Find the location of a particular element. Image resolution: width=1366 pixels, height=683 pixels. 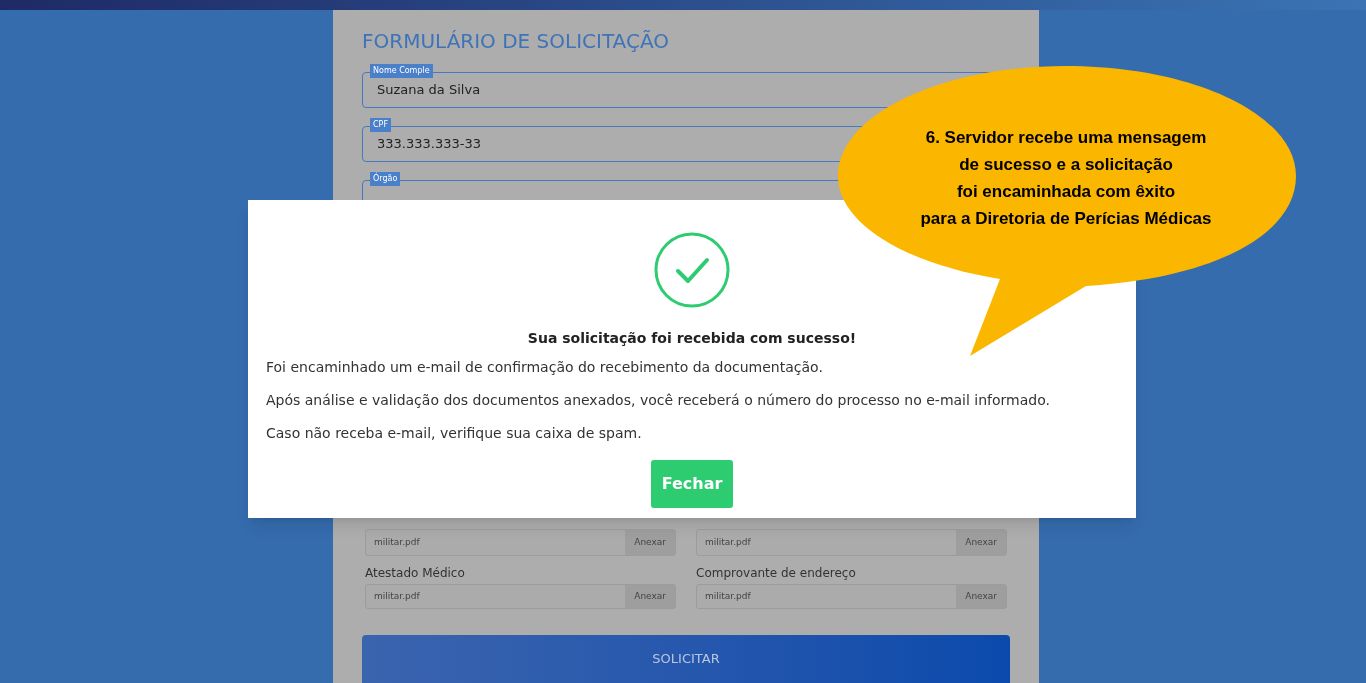

callout-text: para a Diretoria de Perícias Médicas is located at coordinates (1066, 219).